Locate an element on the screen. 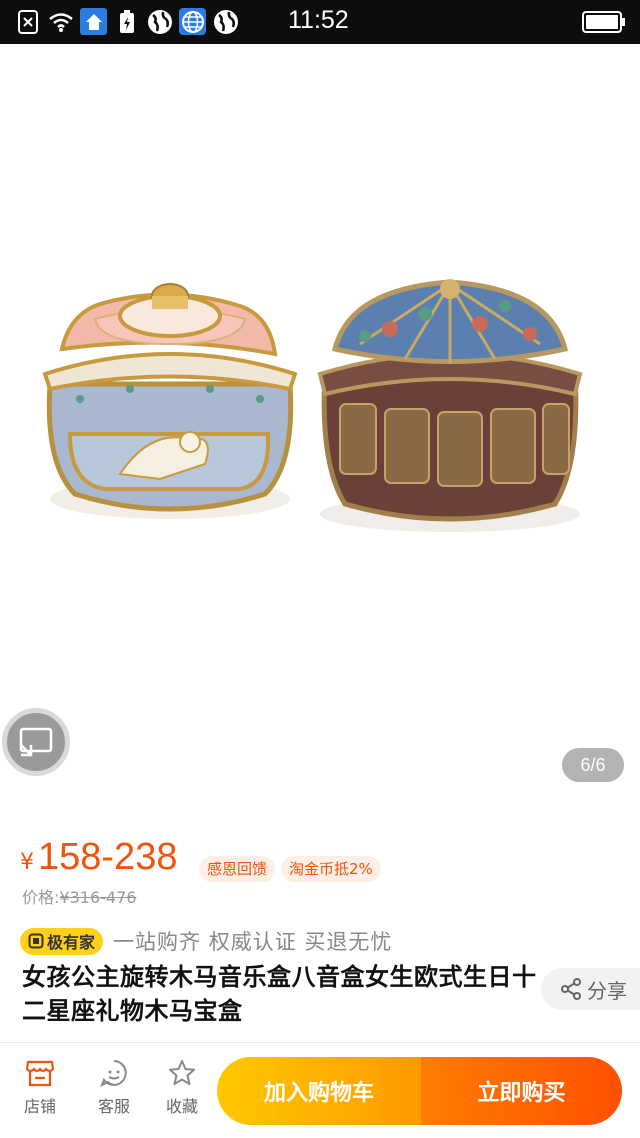  home-icon is located at coordinates (93, 21).